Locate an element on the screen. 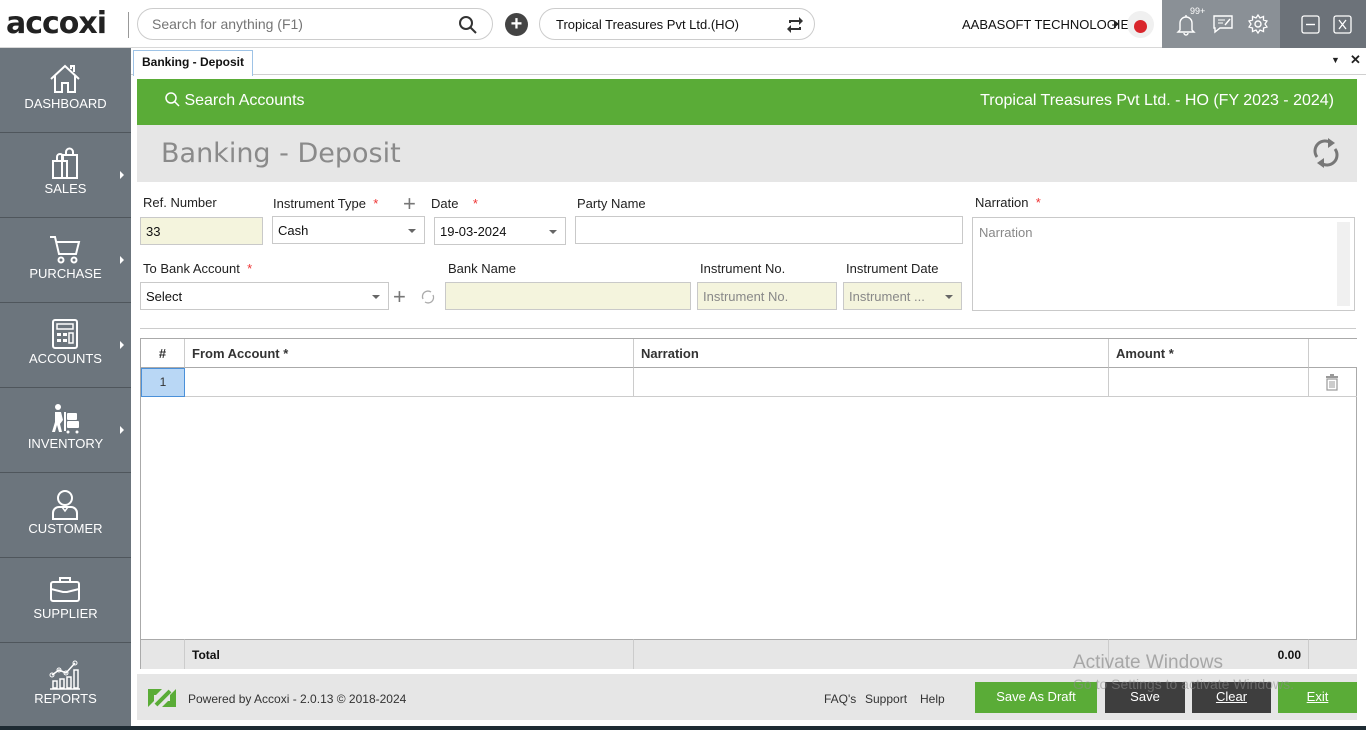 The image size is (1366, 730). ref-number-field: 33 is located at coordinates (201, 231).